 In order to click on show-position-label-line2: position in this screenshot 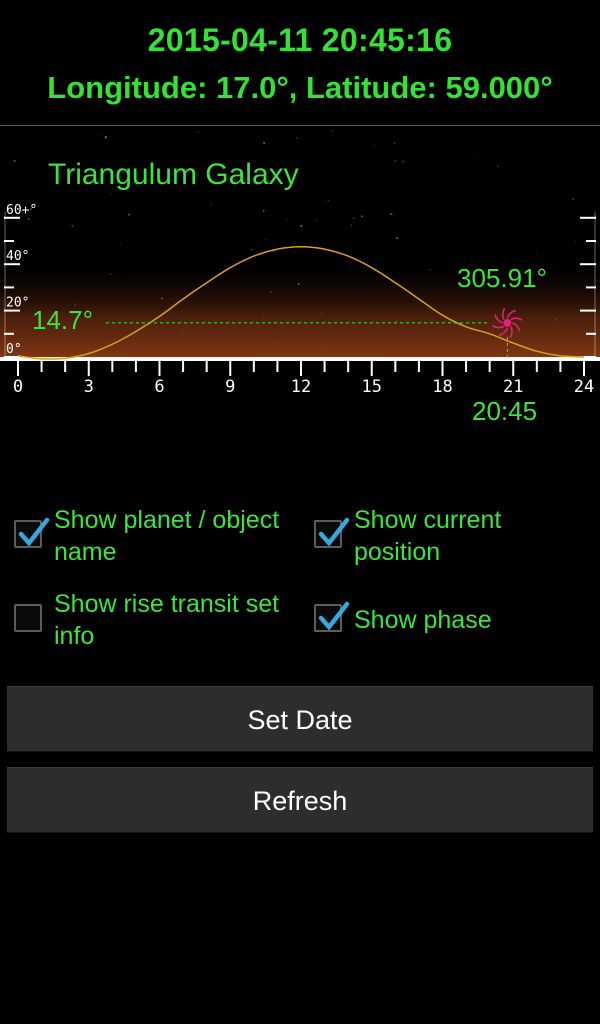, I will do `click(397, 552)`.